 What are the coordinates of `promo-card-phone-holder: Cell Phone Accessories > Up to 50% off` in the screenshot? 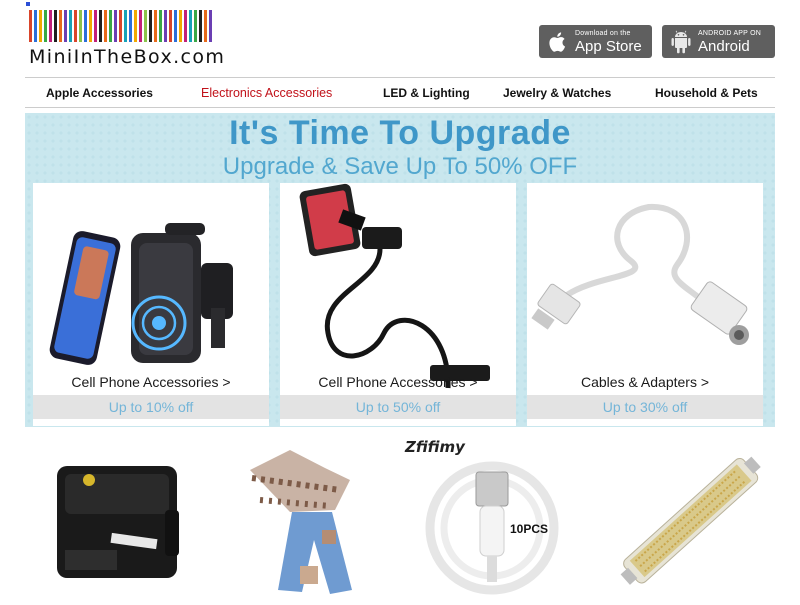 It's located at (398, 304).